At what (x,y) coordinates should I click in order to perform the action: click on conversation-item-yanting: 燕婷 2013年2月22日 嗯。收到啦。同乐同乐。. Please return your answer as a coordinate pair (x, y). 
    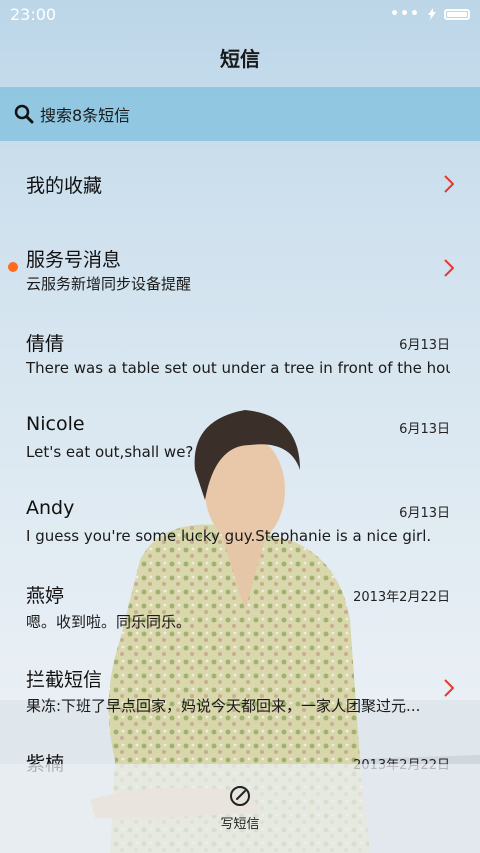
    Looking at the image, I should click on (240, 603).